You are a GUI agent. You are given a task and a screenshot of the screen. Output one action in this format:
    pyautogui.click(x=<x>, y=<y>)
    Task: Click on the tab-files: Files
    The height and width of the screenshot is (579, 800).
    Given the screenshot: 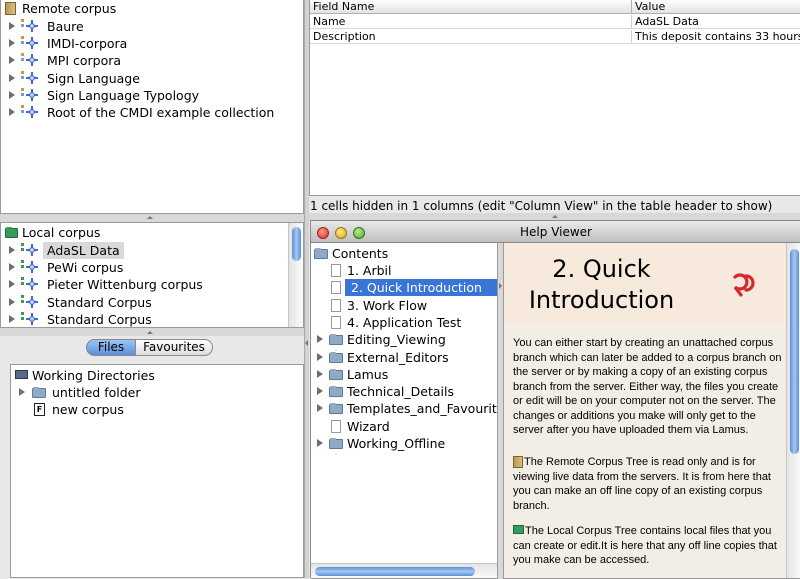 What is the action you would take?
    pyautogui.click(x=111, y=347)
    